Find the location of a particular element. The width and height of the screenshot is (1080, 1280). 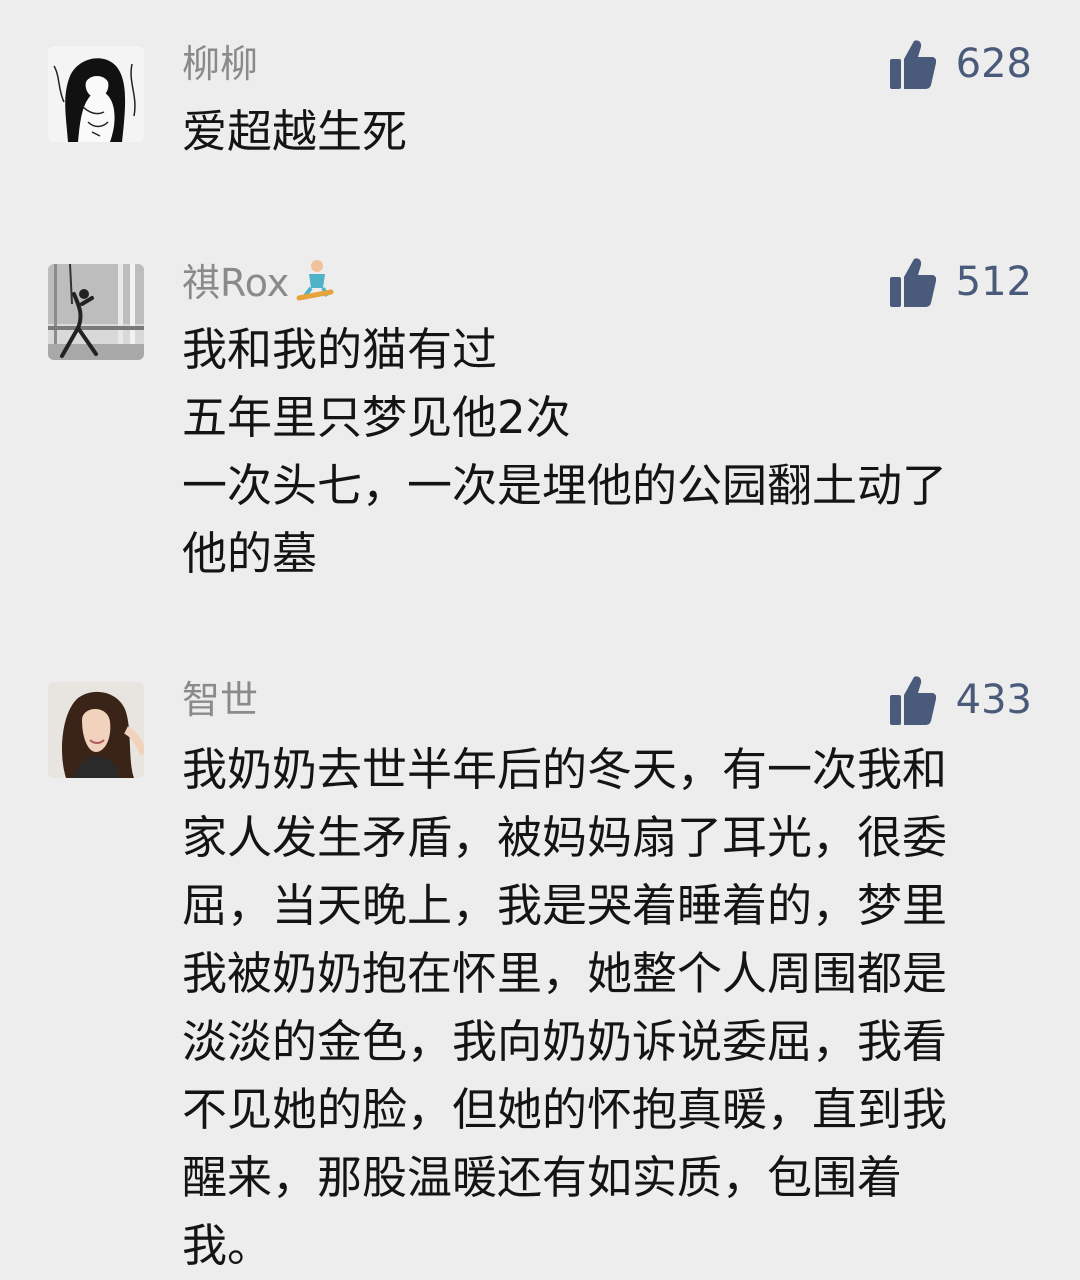

nickname-text: 祺Rox is located at coordinates (236, 283).